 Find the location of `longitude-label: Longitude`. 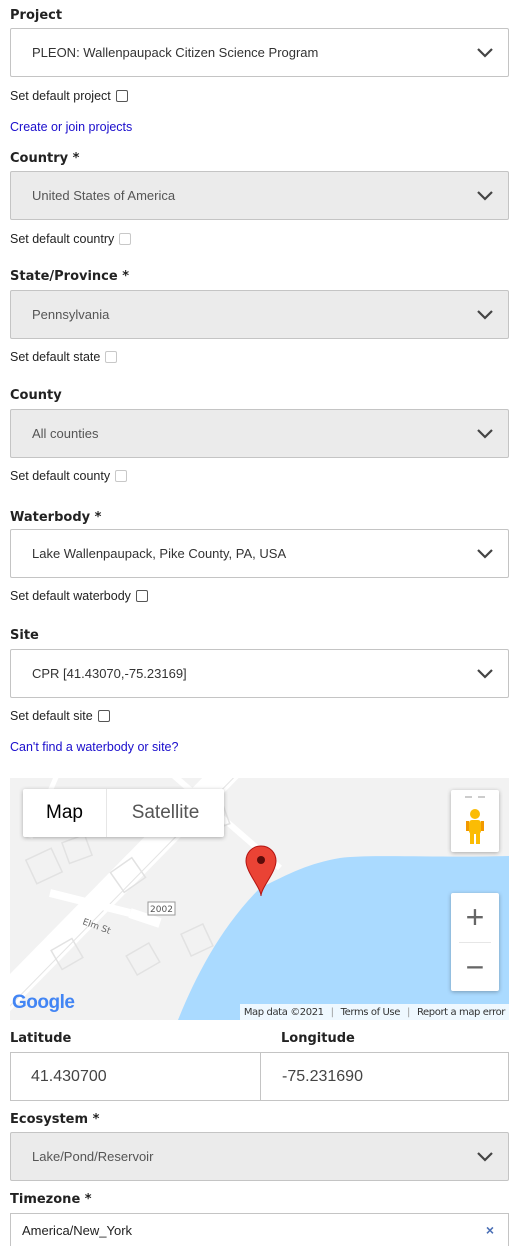

longitude-label: Longitude is located at coordinates (318, 1038).